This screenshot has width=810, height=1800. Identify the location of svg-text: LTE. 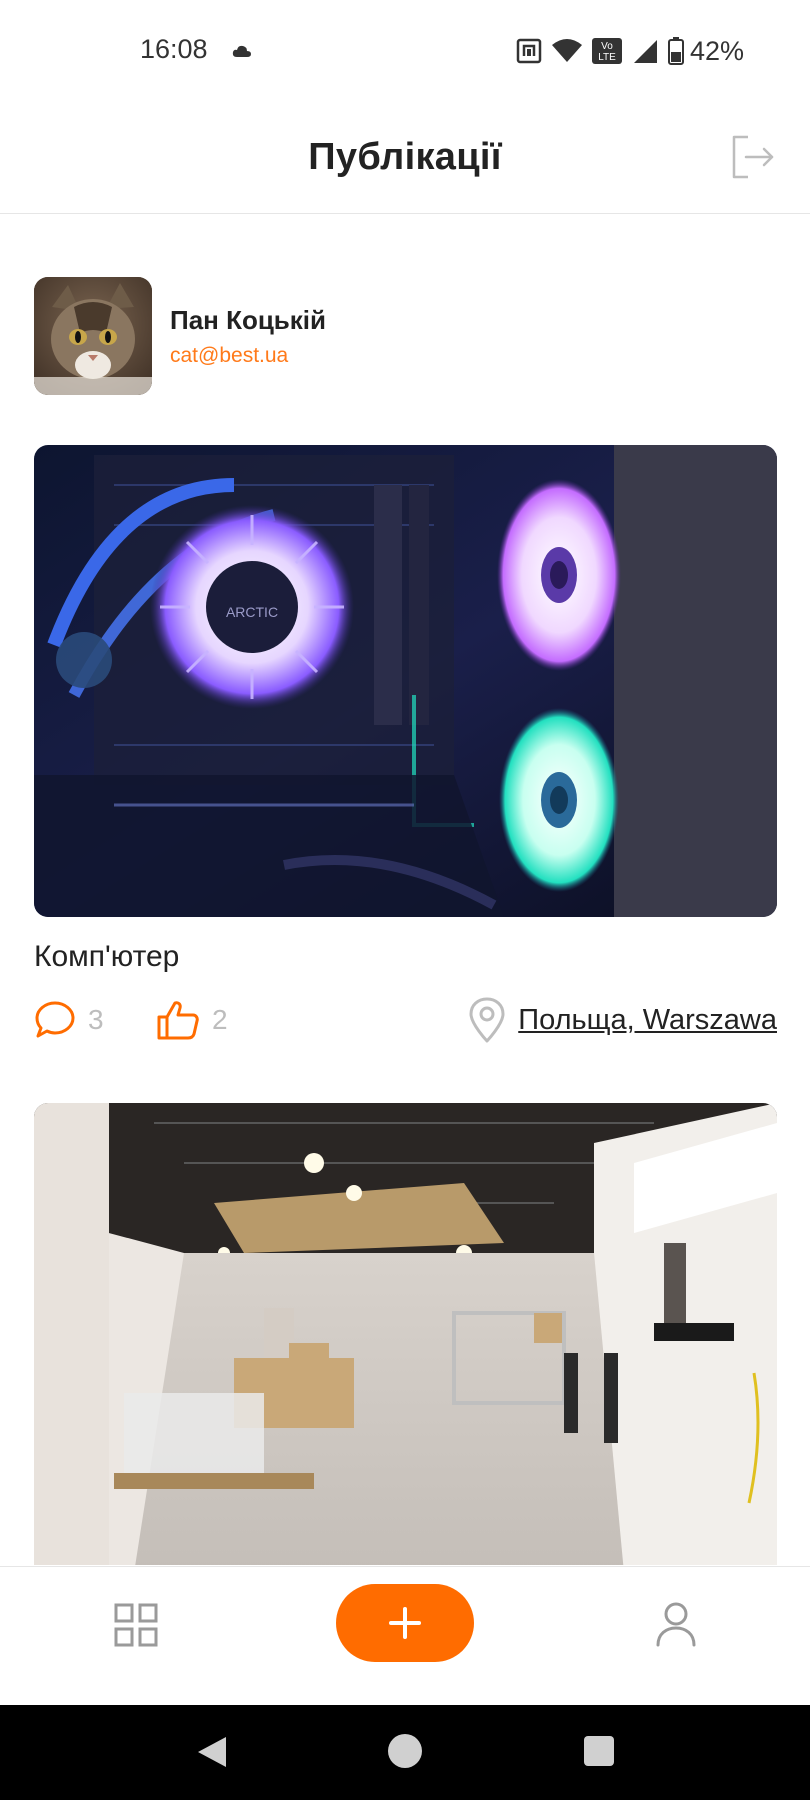
(607, 57).